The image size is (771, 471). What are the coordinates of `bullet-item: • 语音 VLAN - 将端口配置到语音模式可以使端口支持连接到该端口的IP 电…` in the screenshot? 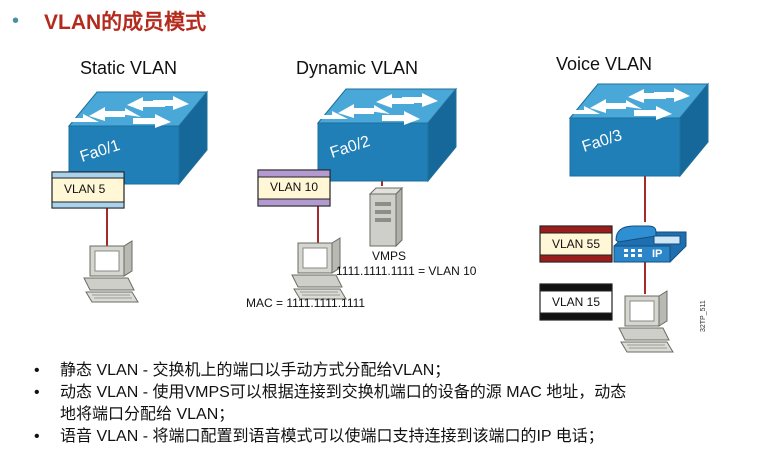 It's located at (399, 437).